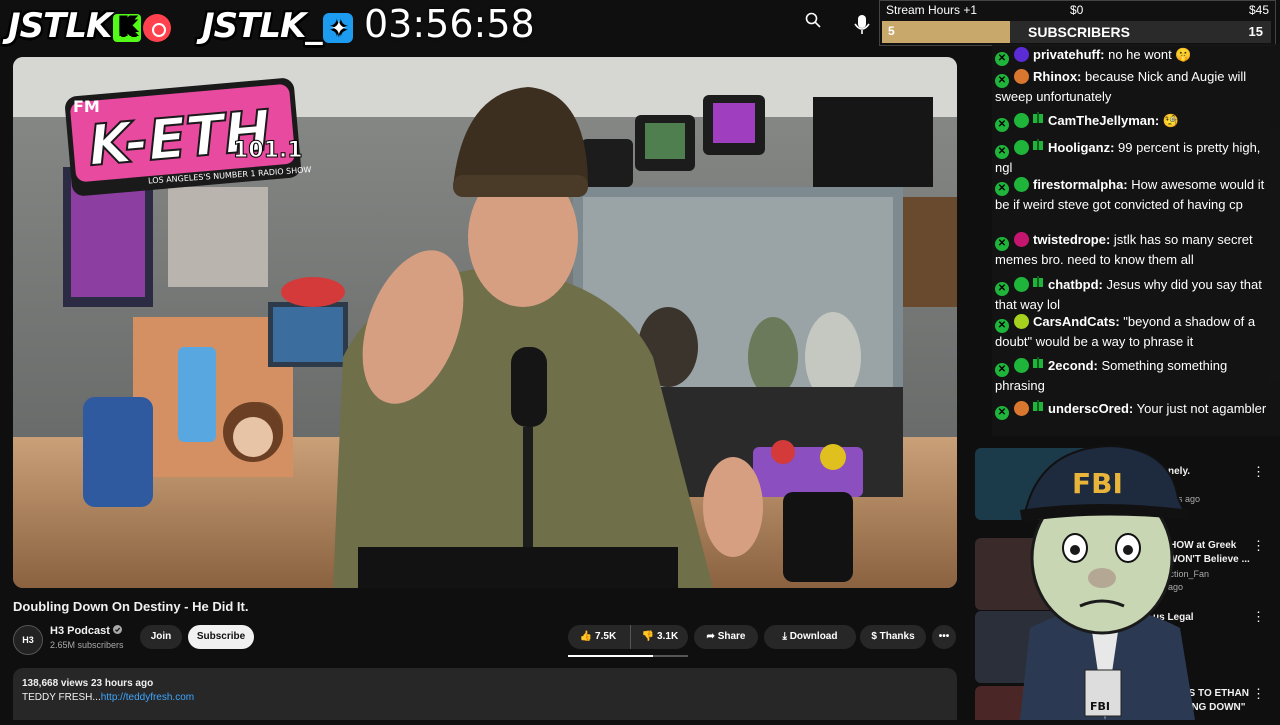 Image resolution: width=1280 pixels, height=725 pixels. I want to click on video-stats: 138,668 views 23 hours ago, so click(88, 683).